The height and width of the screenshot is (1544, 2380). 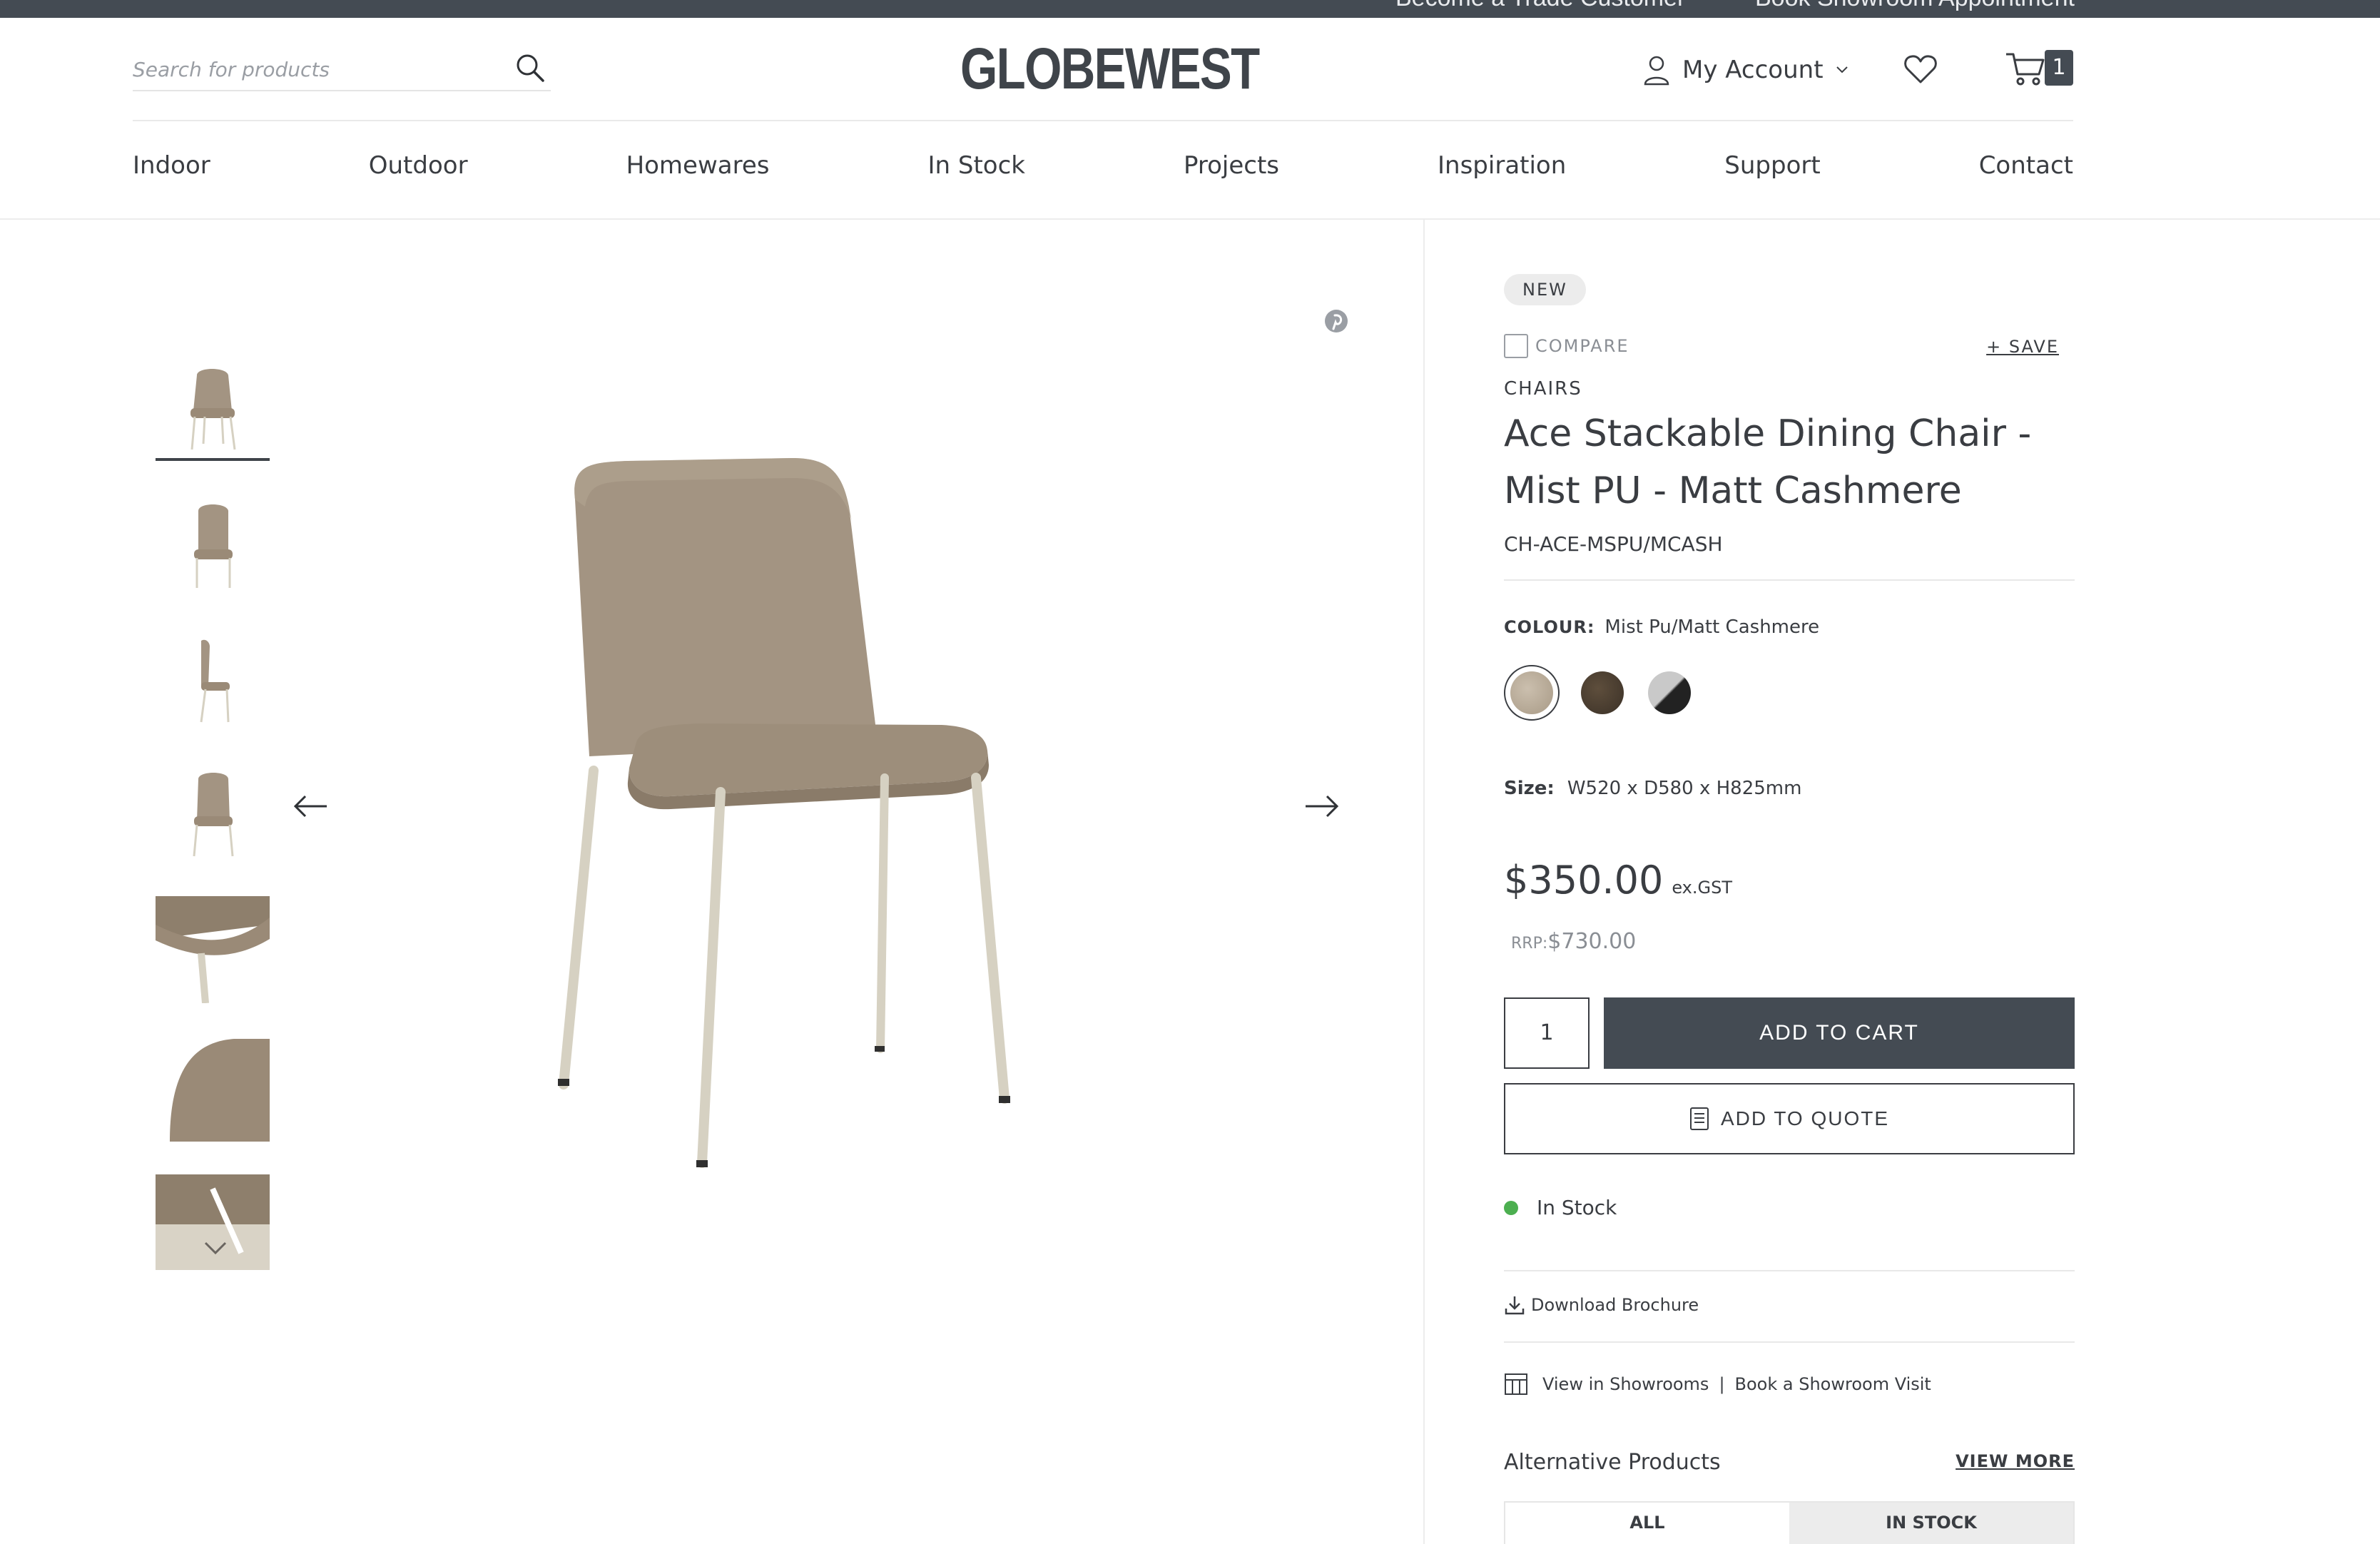 I want to click on cart-count-badge: 1, so click(x=2059, y=68).